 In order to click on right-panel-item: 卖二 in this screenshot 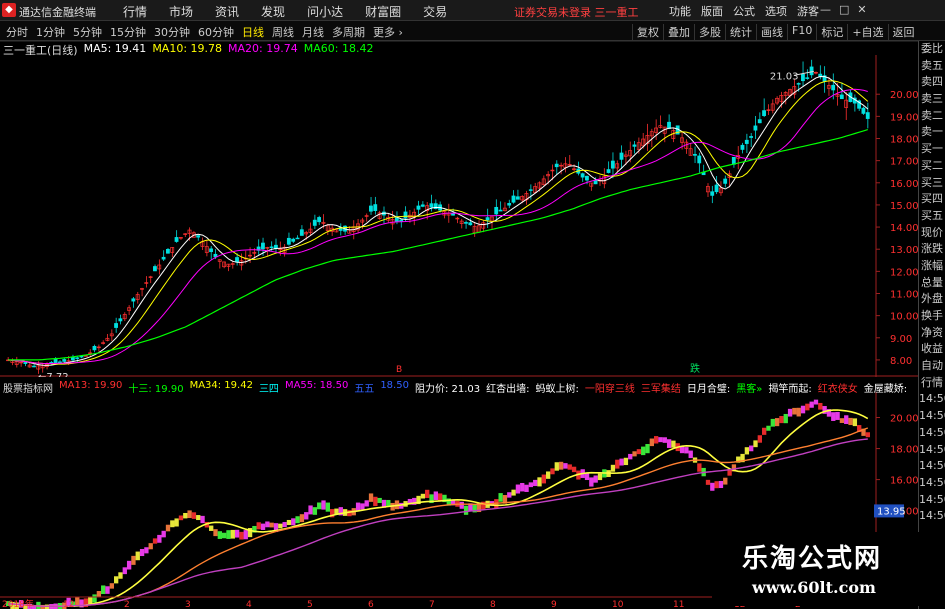, I will do `click(932, 116)`.